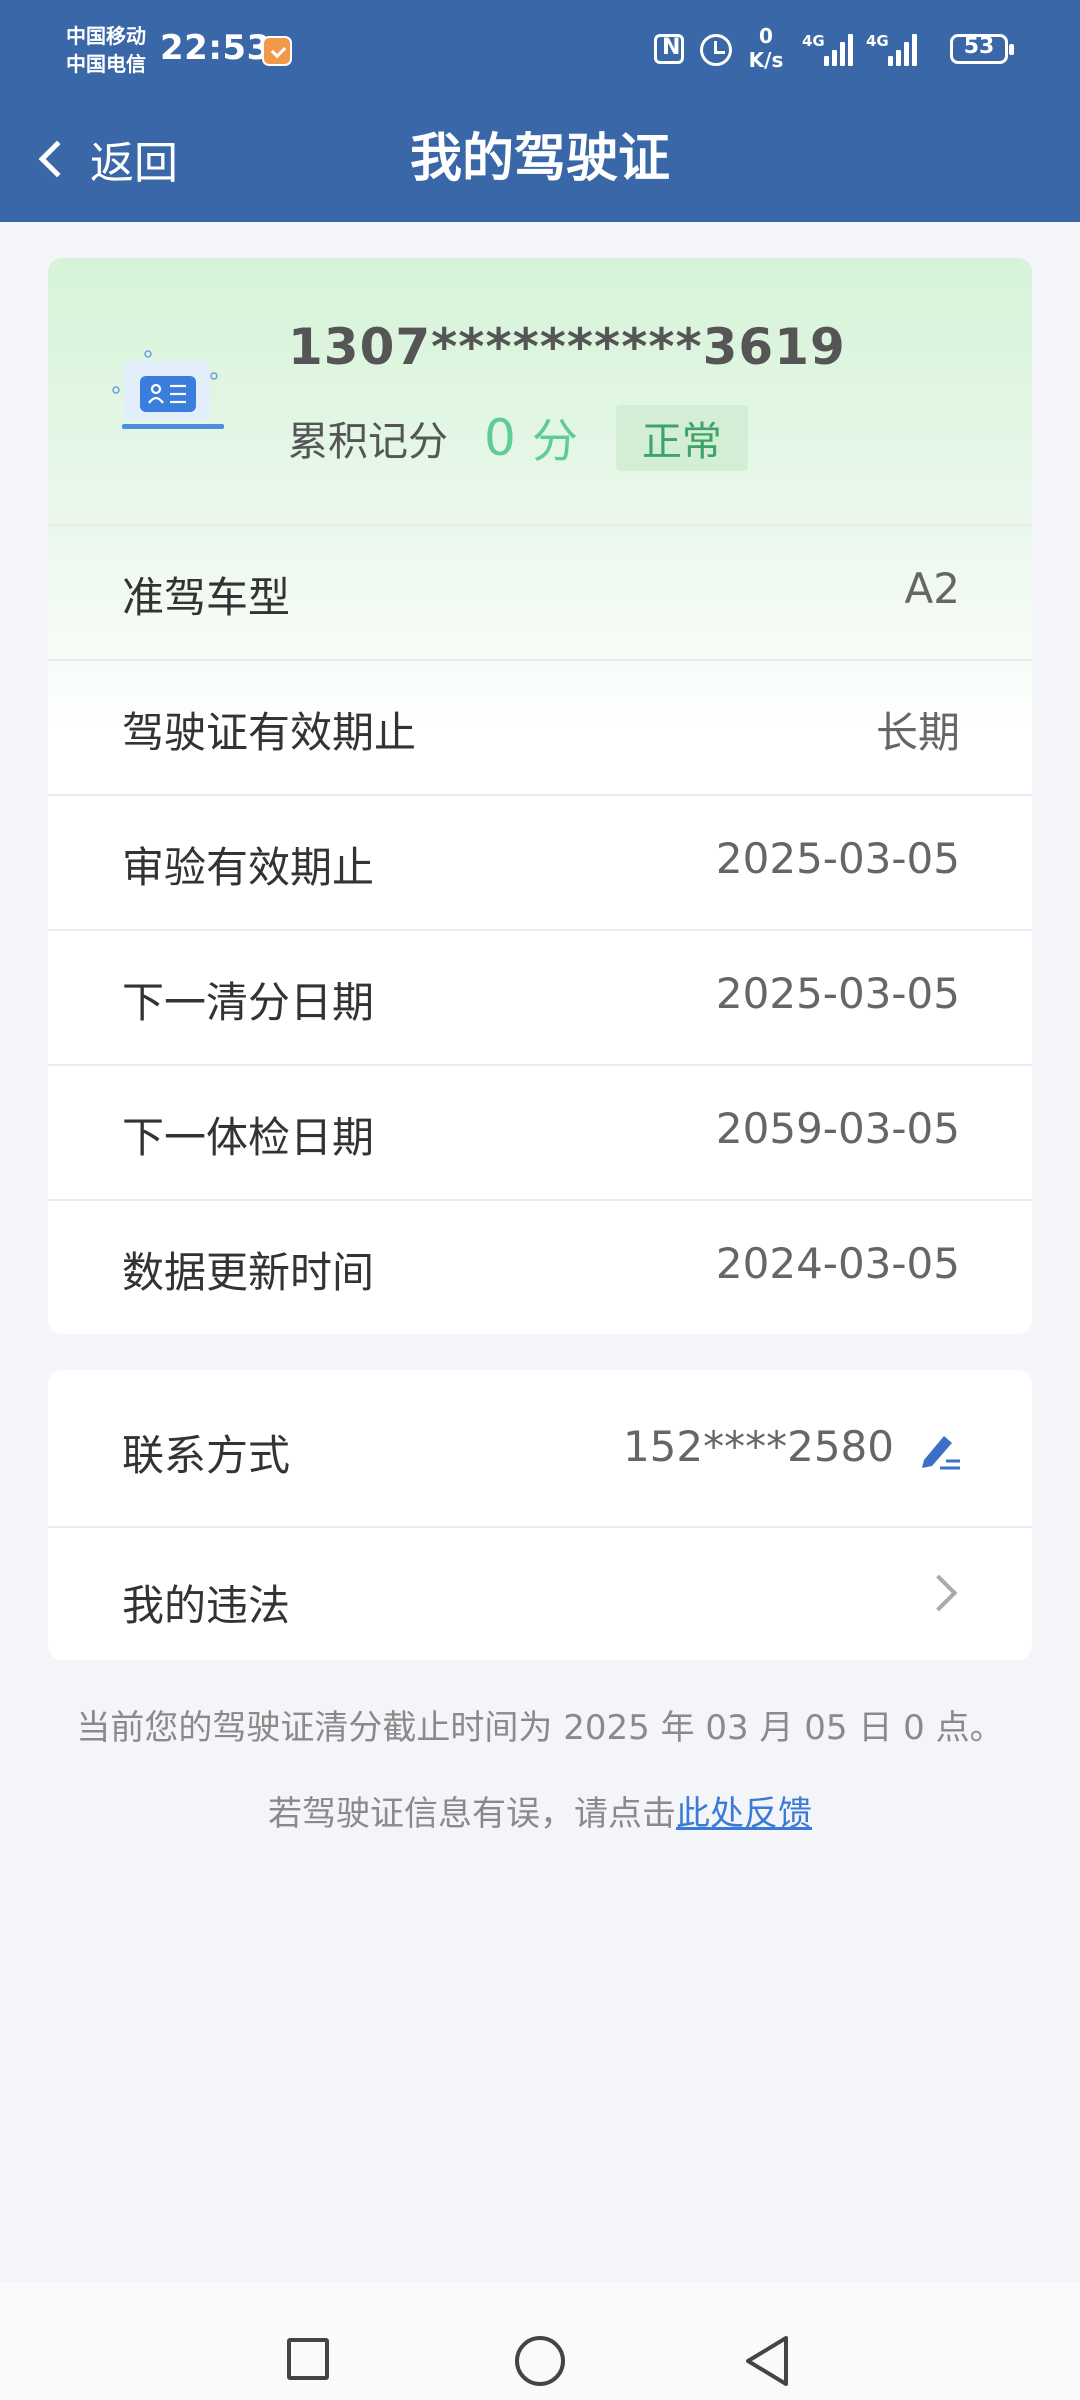  Describe the element at coordinates (500, 438) in the screenshot. I see `points-value: 0` at that location.